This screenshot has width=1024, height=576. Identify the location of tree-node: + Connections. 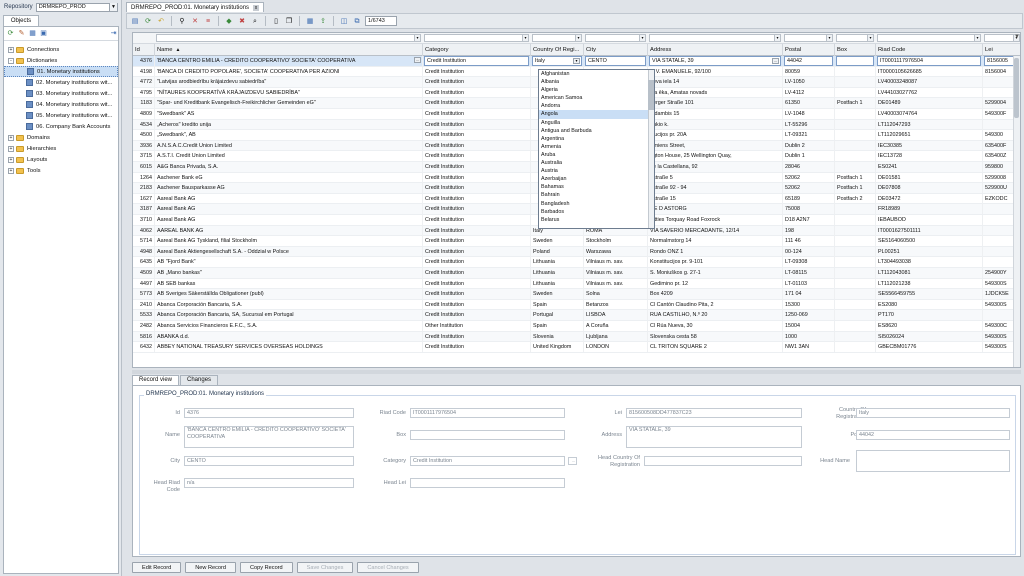
(61, 49).